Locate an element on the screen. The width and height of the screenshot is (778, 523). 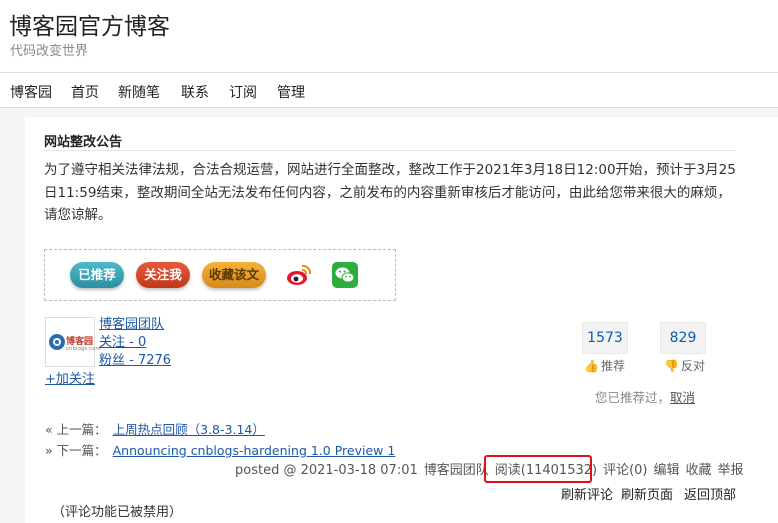
notice-divider is located at coordinates (390, 150).